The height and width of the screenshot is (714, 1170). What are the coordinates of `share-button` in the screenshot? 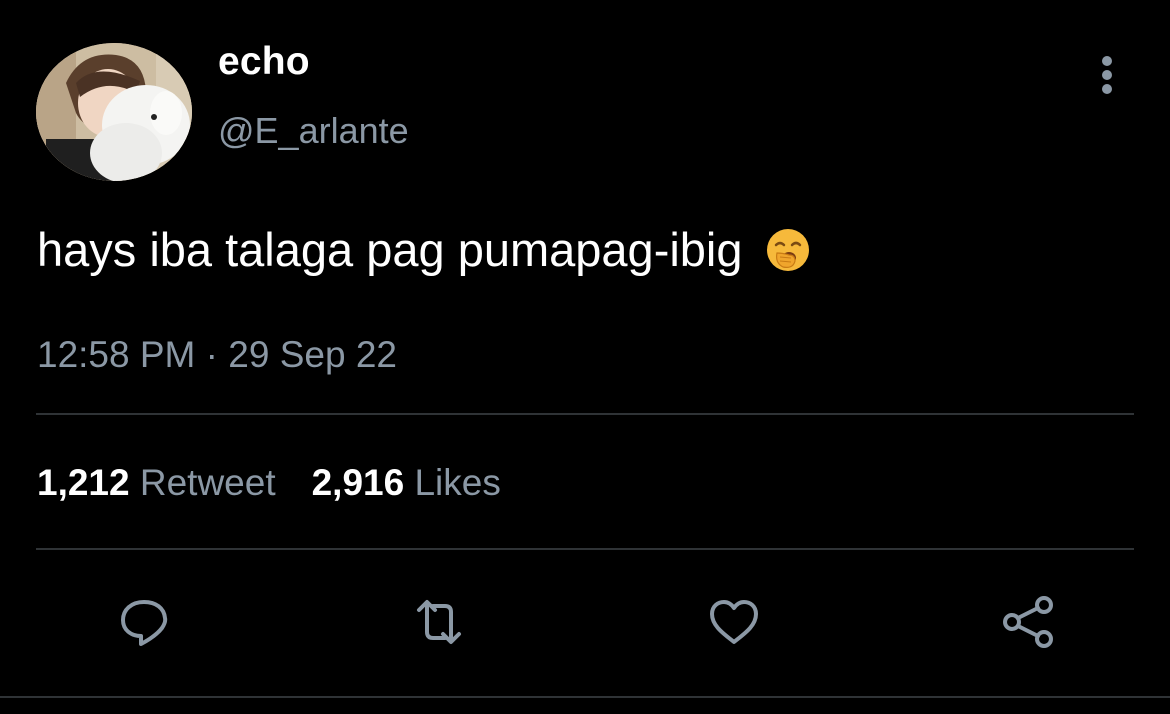 It's located at (1028, 622).